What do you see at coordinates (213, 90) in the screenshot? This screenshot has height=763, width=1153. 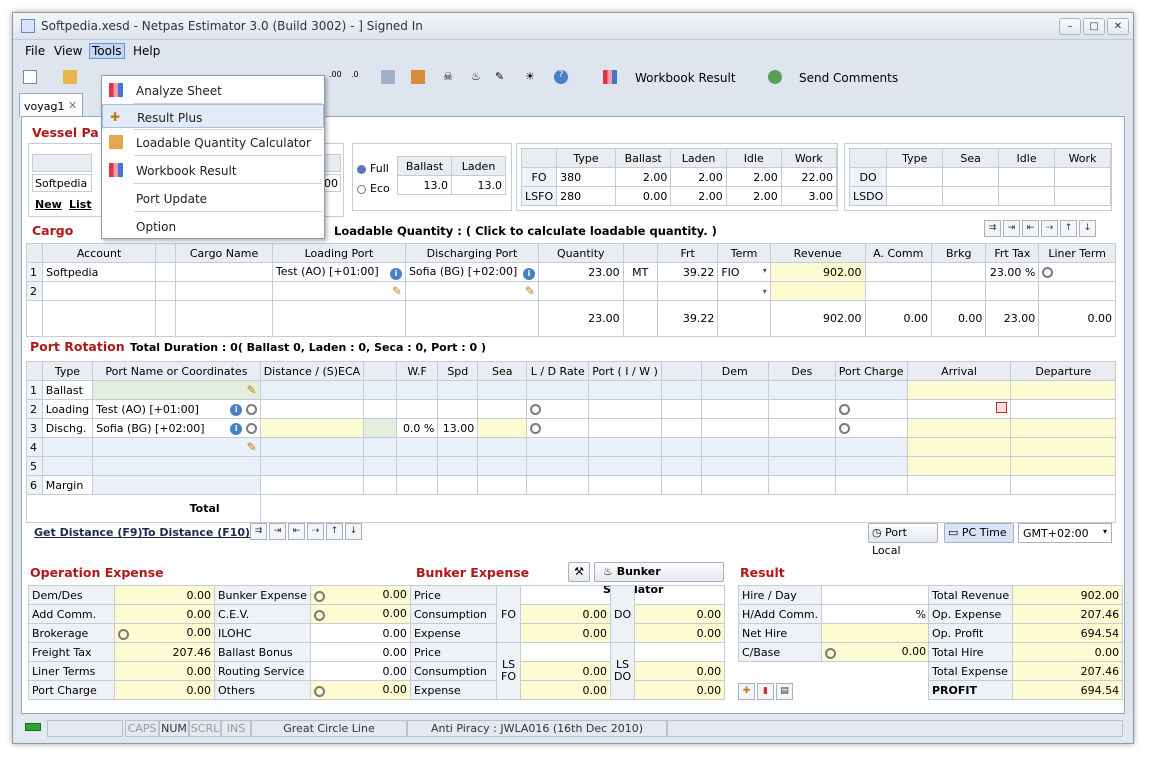 I see `menu-item-analyze-sheet: Analyze Sheet` at bounding box center [213, 90].